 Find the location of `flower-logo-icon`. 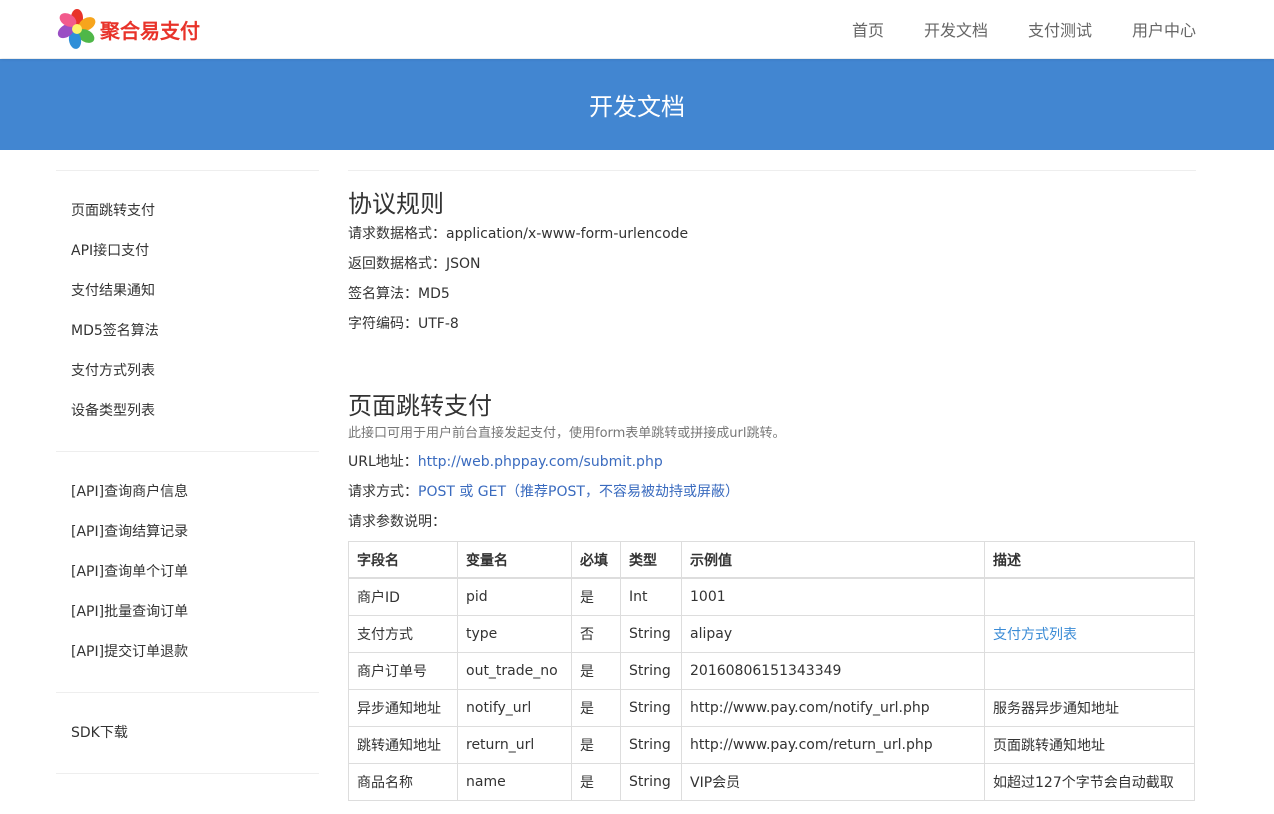

flower-logo-icon is located at coordinates (76, 29).